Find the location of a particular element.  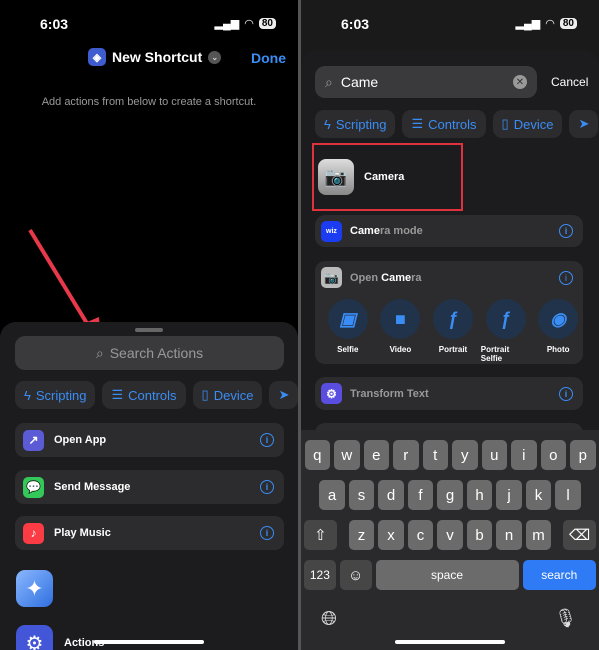

search-value: Came is located at coordinates (359, 82).